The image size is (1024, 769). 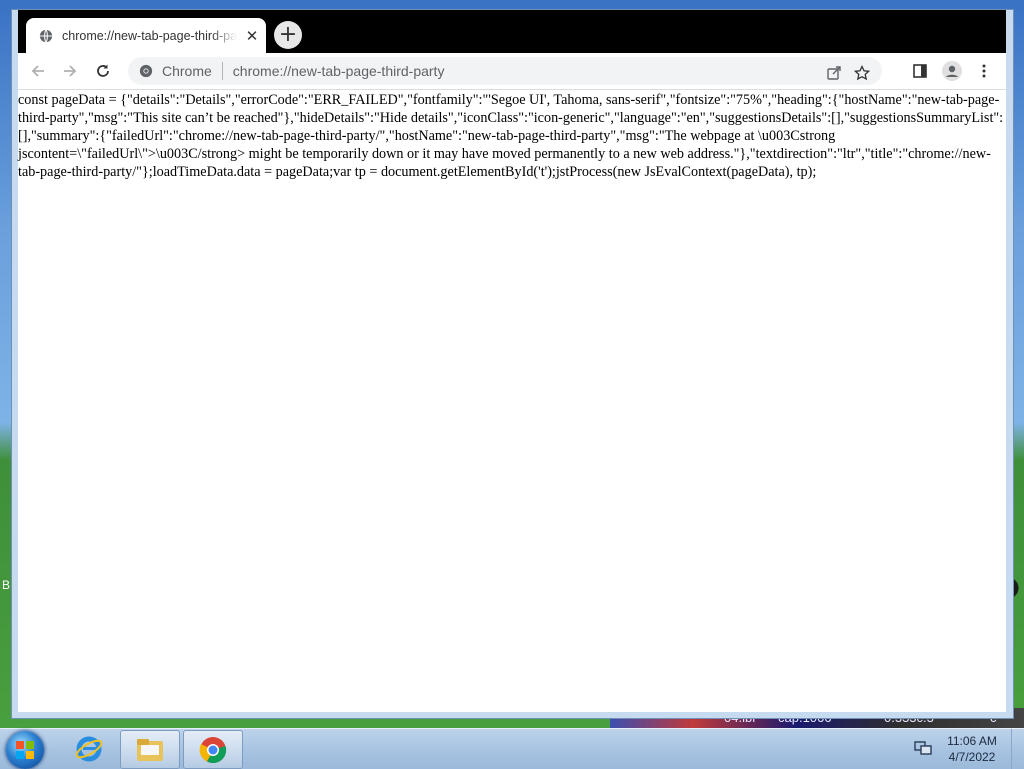 What do you see at coordinates (952, 71) in the screenshot?
I see `profile-icon` at bounding box center [952, 71].